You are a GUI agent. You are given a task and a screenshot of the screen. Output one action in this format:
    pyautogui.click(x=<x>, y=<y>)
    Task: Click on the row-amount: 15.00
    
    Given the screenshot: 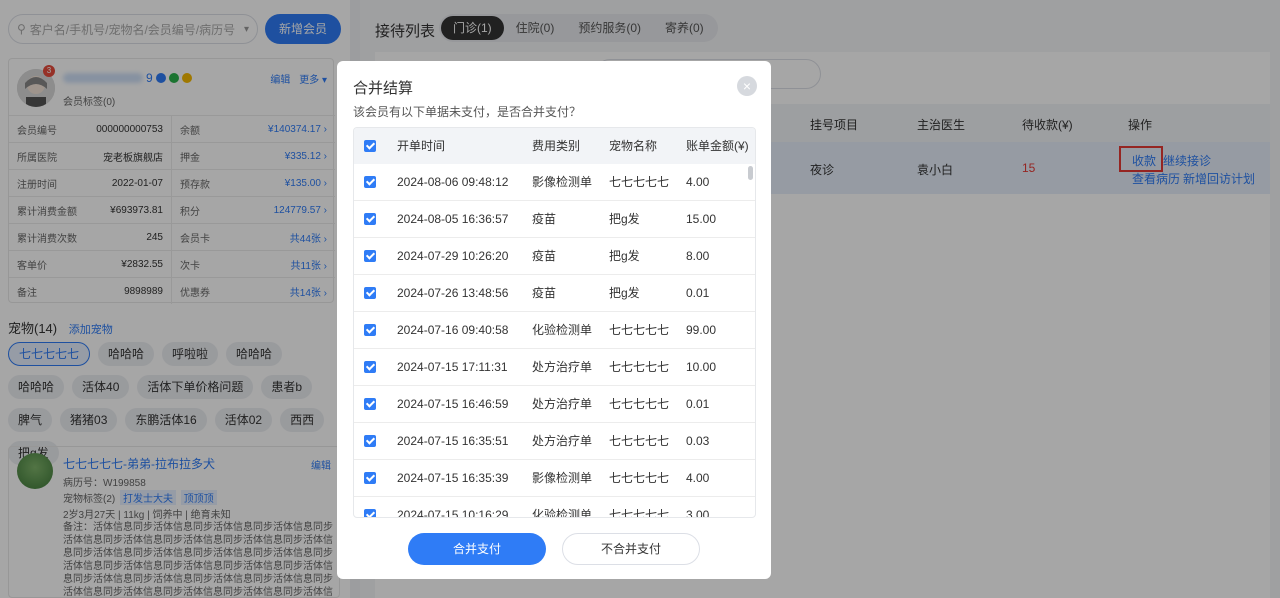 What is the action you would take?
    pyautogui.click(x=701, y=219)
    